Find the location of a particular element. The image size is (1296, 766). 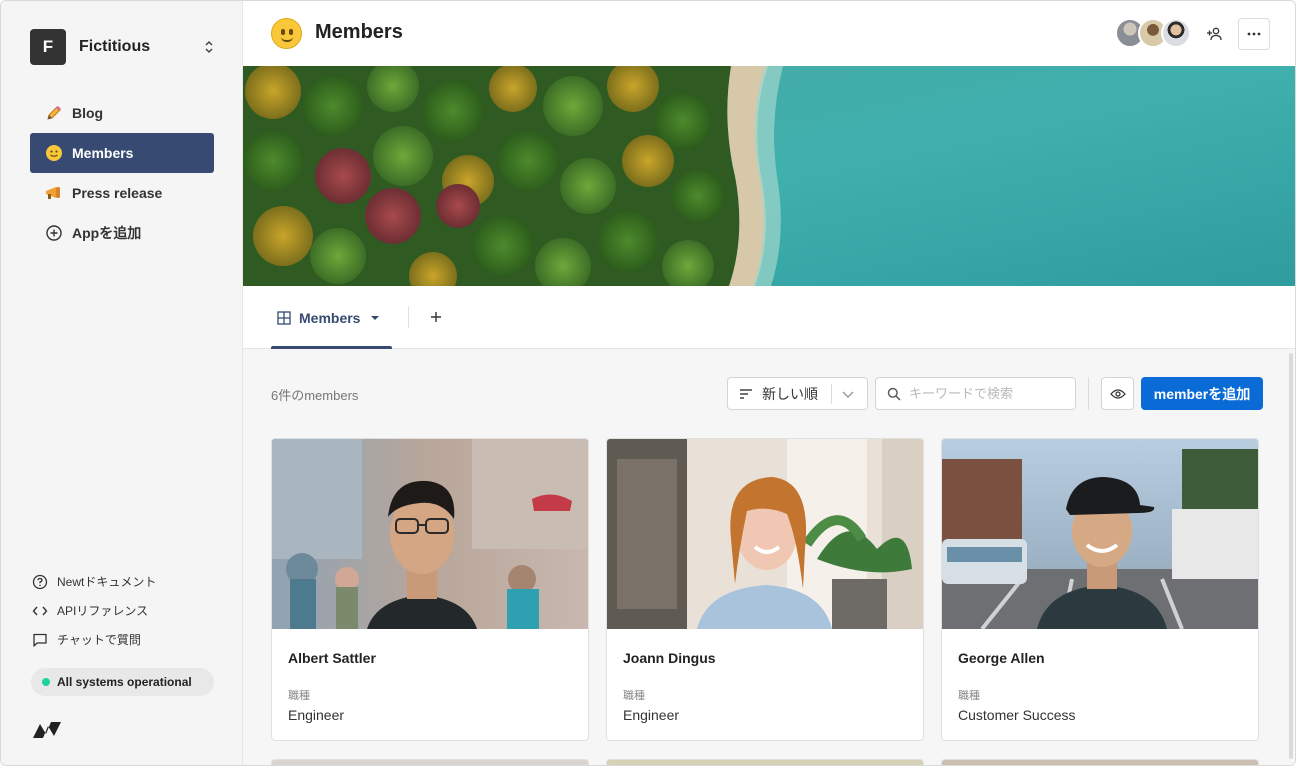

tab-divider is located at coordinates (408, 317).